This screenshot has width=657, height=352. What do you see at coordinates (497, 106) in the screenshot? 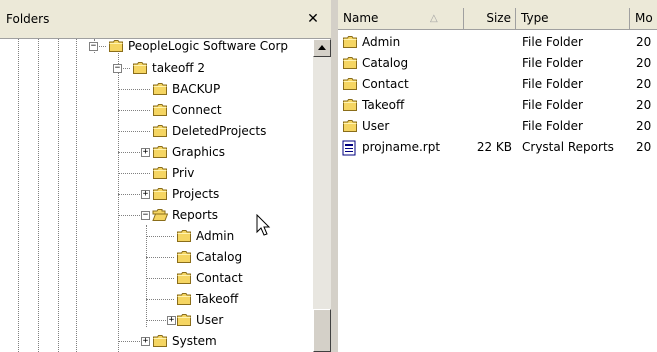
I see `file-list-row: Takeoff File Folder 20` at bounding box center [497, 106].